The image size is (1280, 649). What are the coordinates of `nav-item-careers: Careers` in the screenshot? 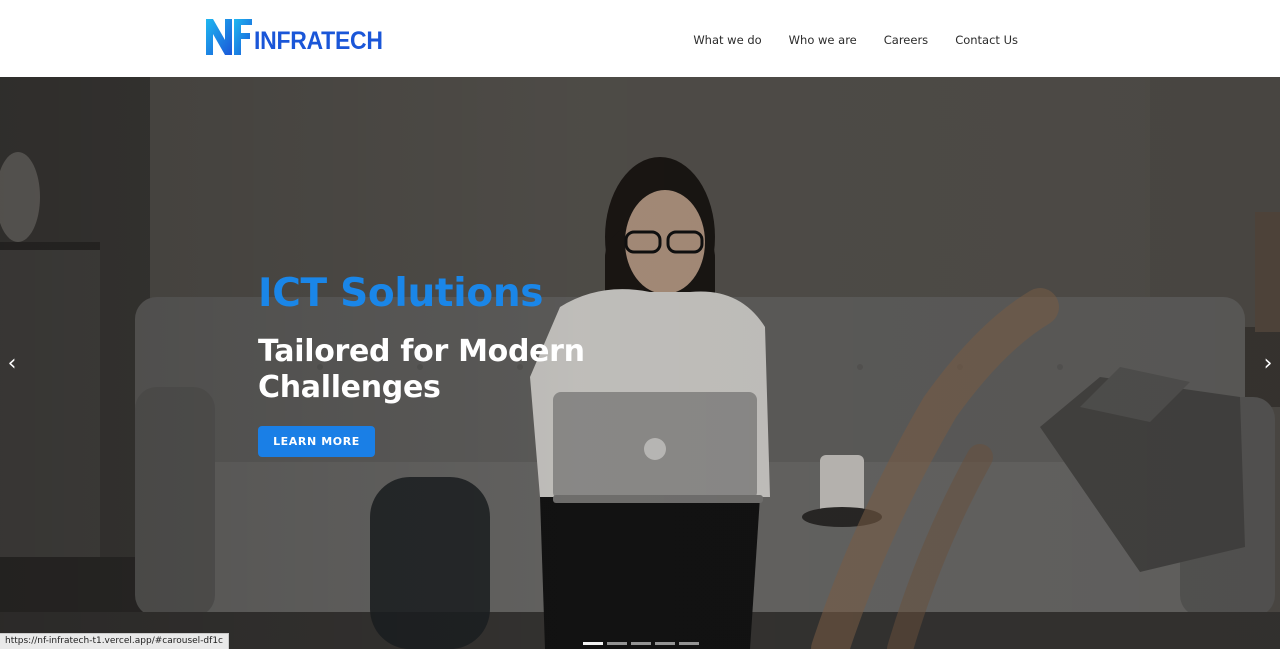 It's located at (906, 40).